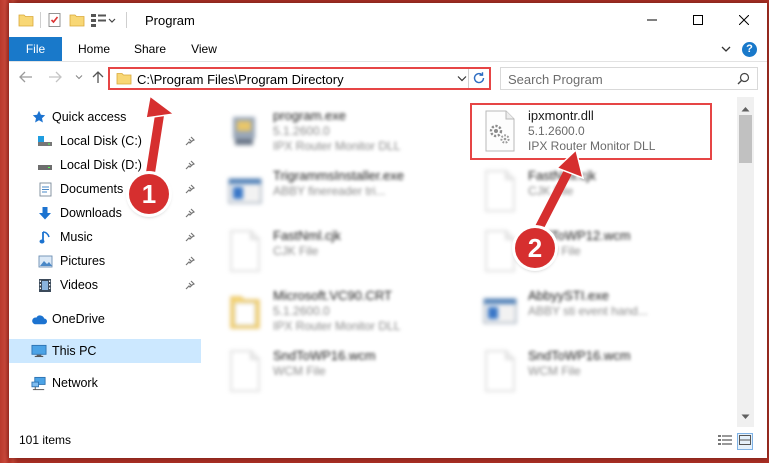  What do you see at coordinates (105, 117) in the screenshot?
I see `sidebar-item-quick-access: Quick access` at bounding box center [105, 117].